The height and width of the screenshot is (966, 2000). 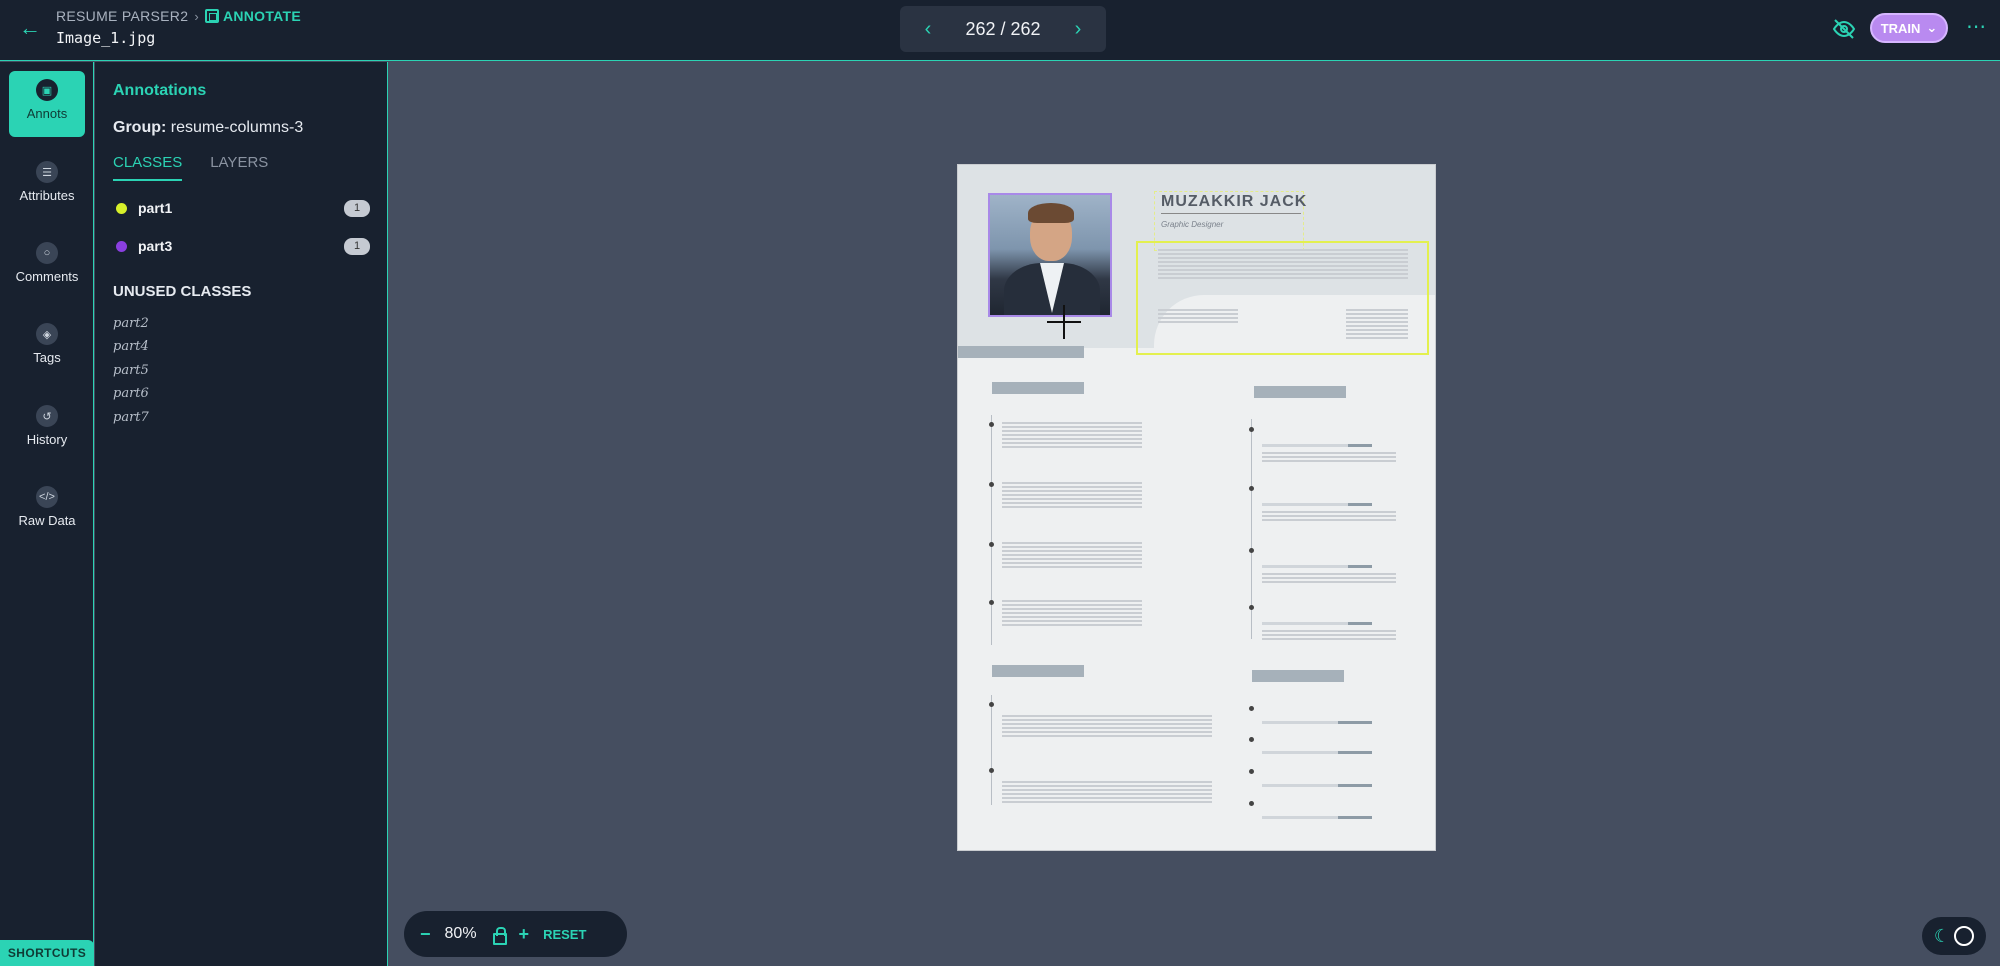 I want to click on rail-item-label: Tags, so click(x=47, y=357).